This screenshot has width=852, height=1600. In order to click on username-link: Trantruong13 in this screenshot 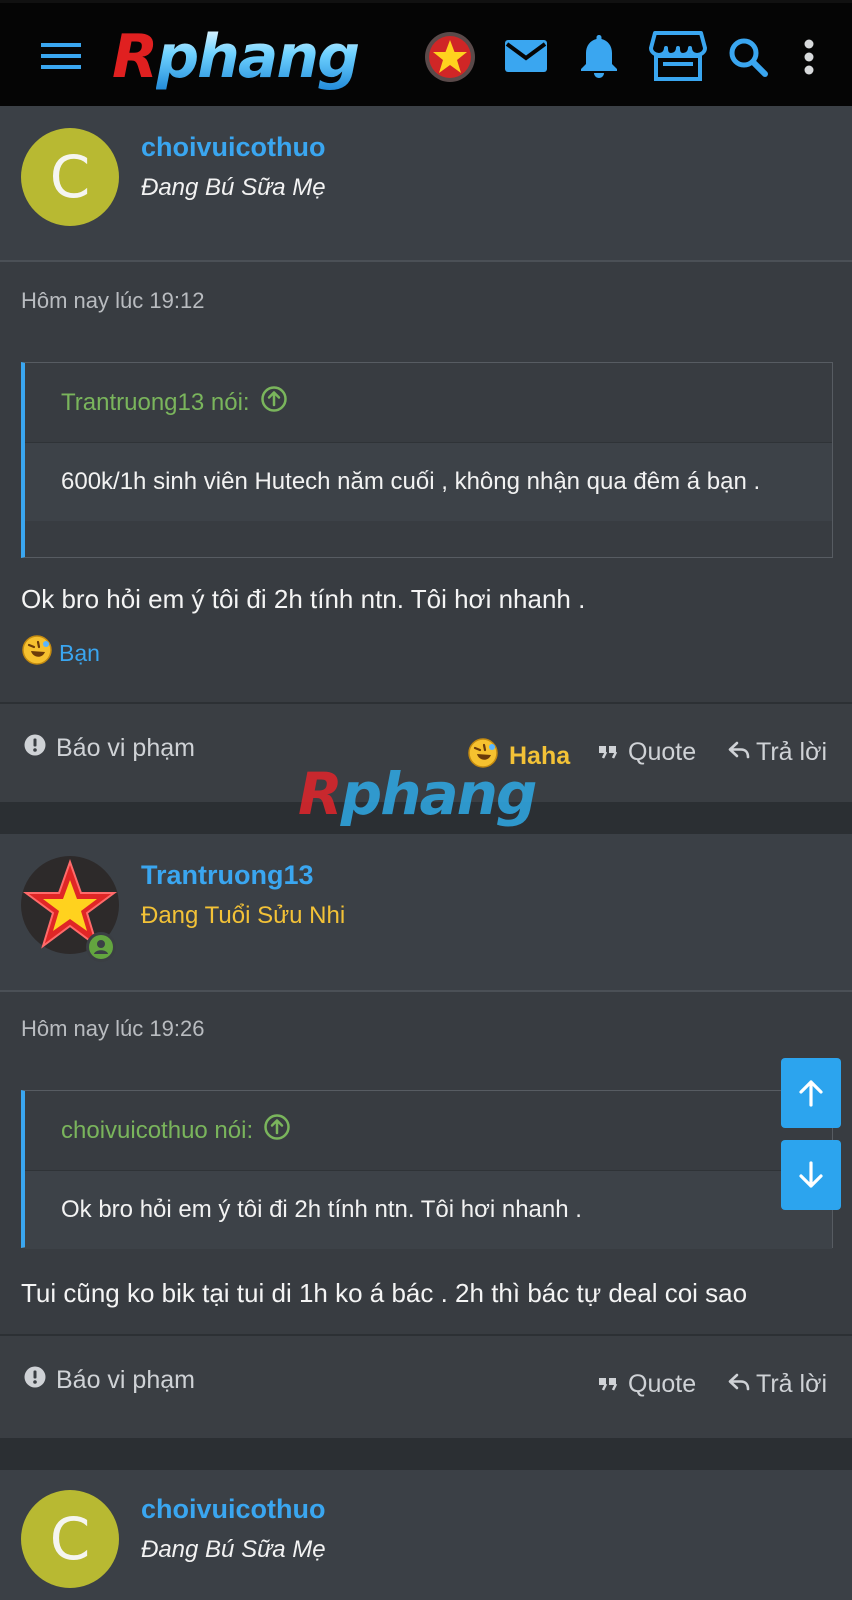, I will do `click(227, 875)`.